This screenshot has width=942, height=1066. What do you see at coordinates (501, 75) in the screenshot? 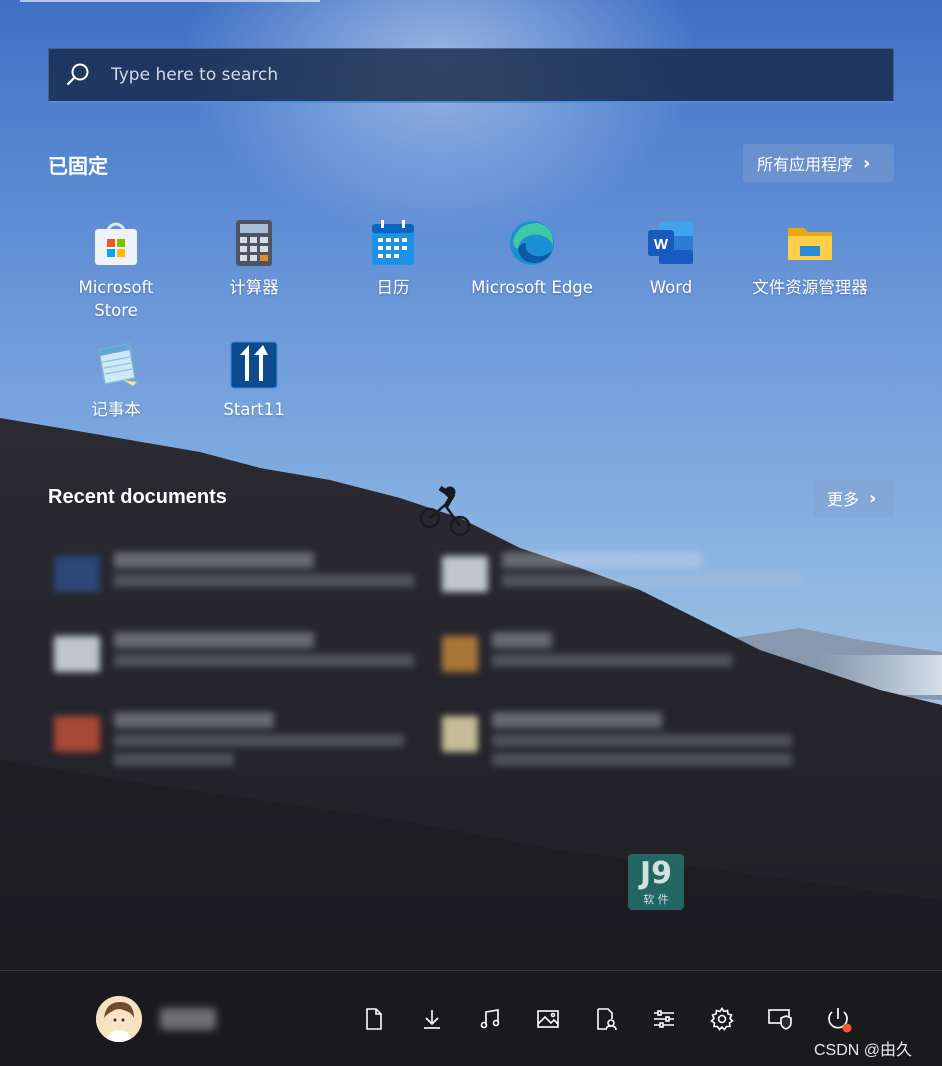
I see `search-input` at bounding box center [501, 75].